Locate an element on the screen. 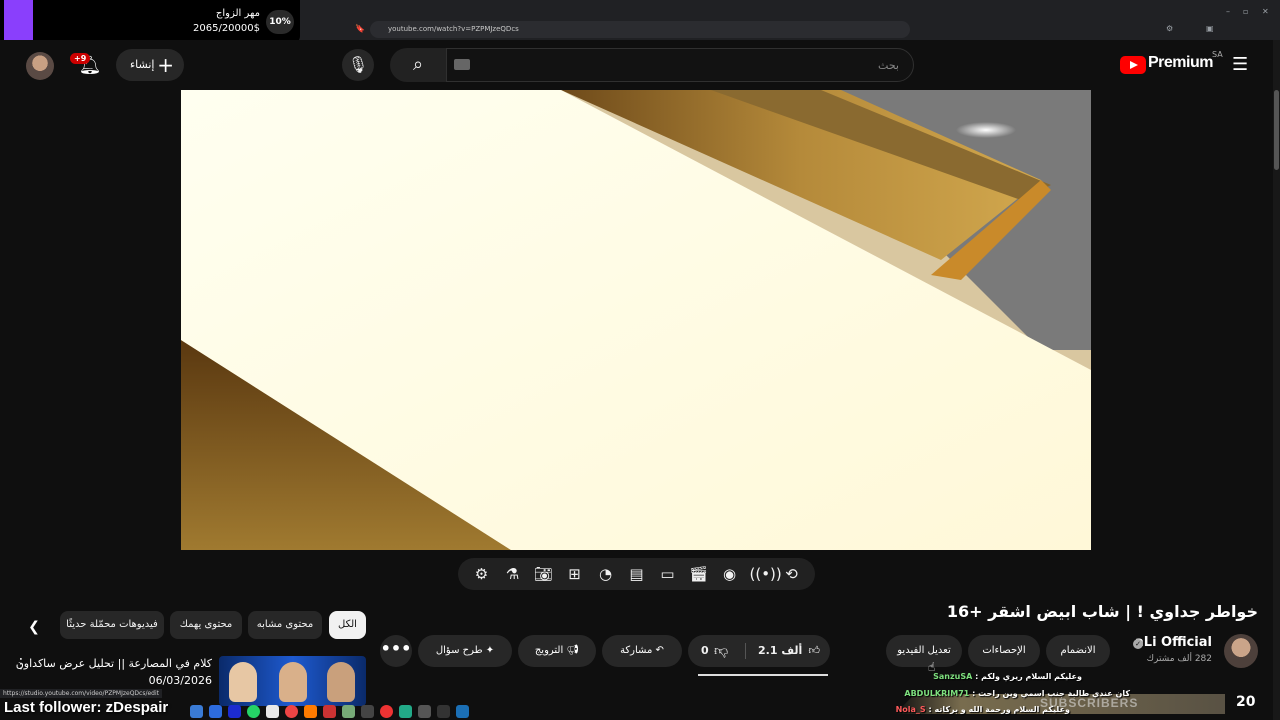  donation-goal-widget: مهر الزواج 2065/20000$ 10% is located at coordinates (150, 22).